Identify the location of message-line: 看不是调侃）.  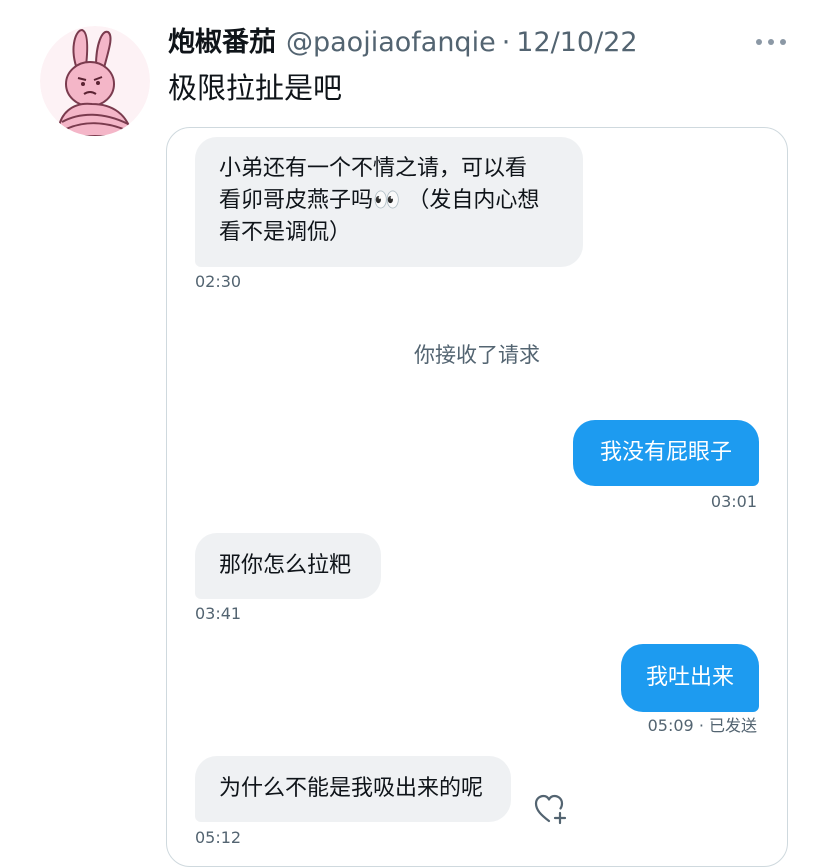
(285, 232).